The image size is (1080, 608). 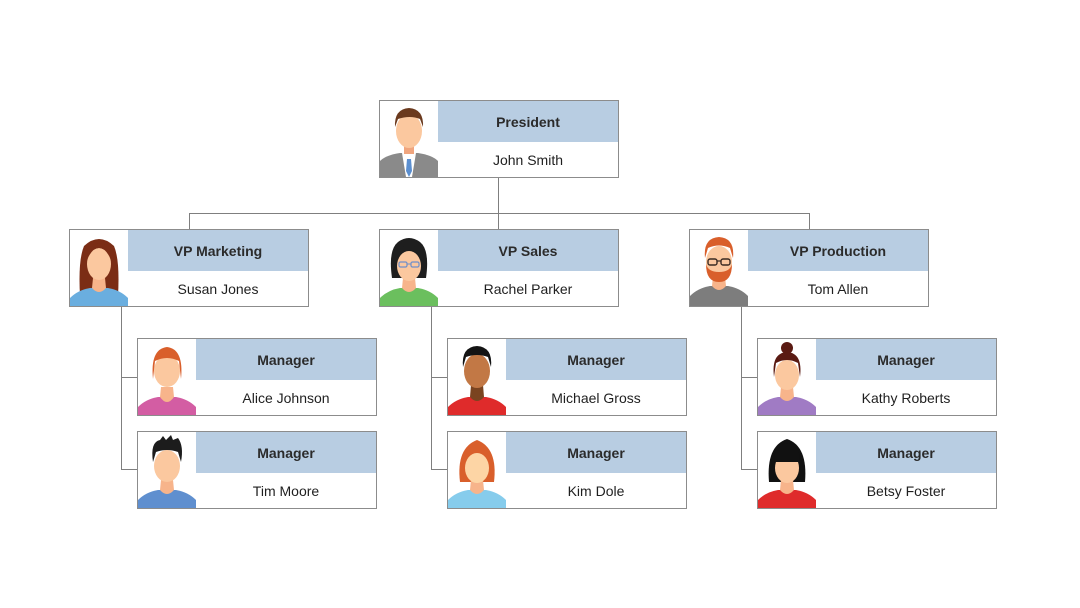 I want to click on avatar-woman-bob-hair-icon, so click(x=477, y=470).